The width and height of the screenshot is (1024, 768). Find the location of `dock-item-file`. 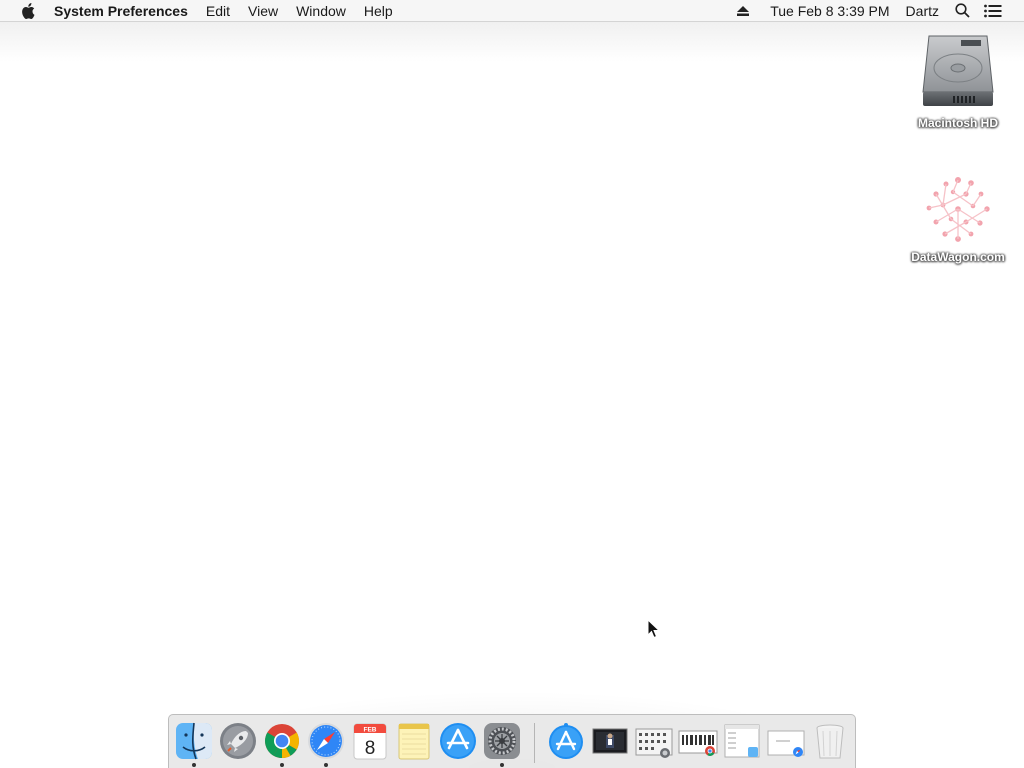

dock-item-file is located at coordinates (742, 741).